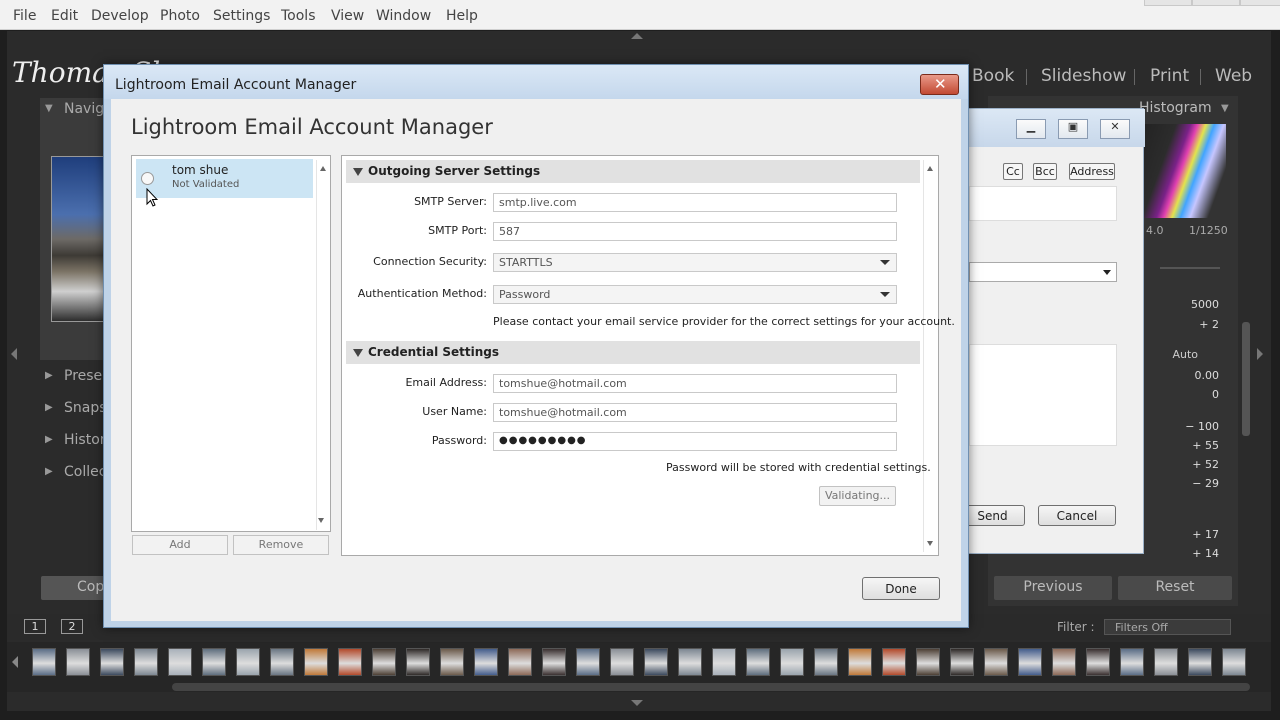 The image size is (1280, 720). I want to click on auto-button: Auto, so click(1178, 354).